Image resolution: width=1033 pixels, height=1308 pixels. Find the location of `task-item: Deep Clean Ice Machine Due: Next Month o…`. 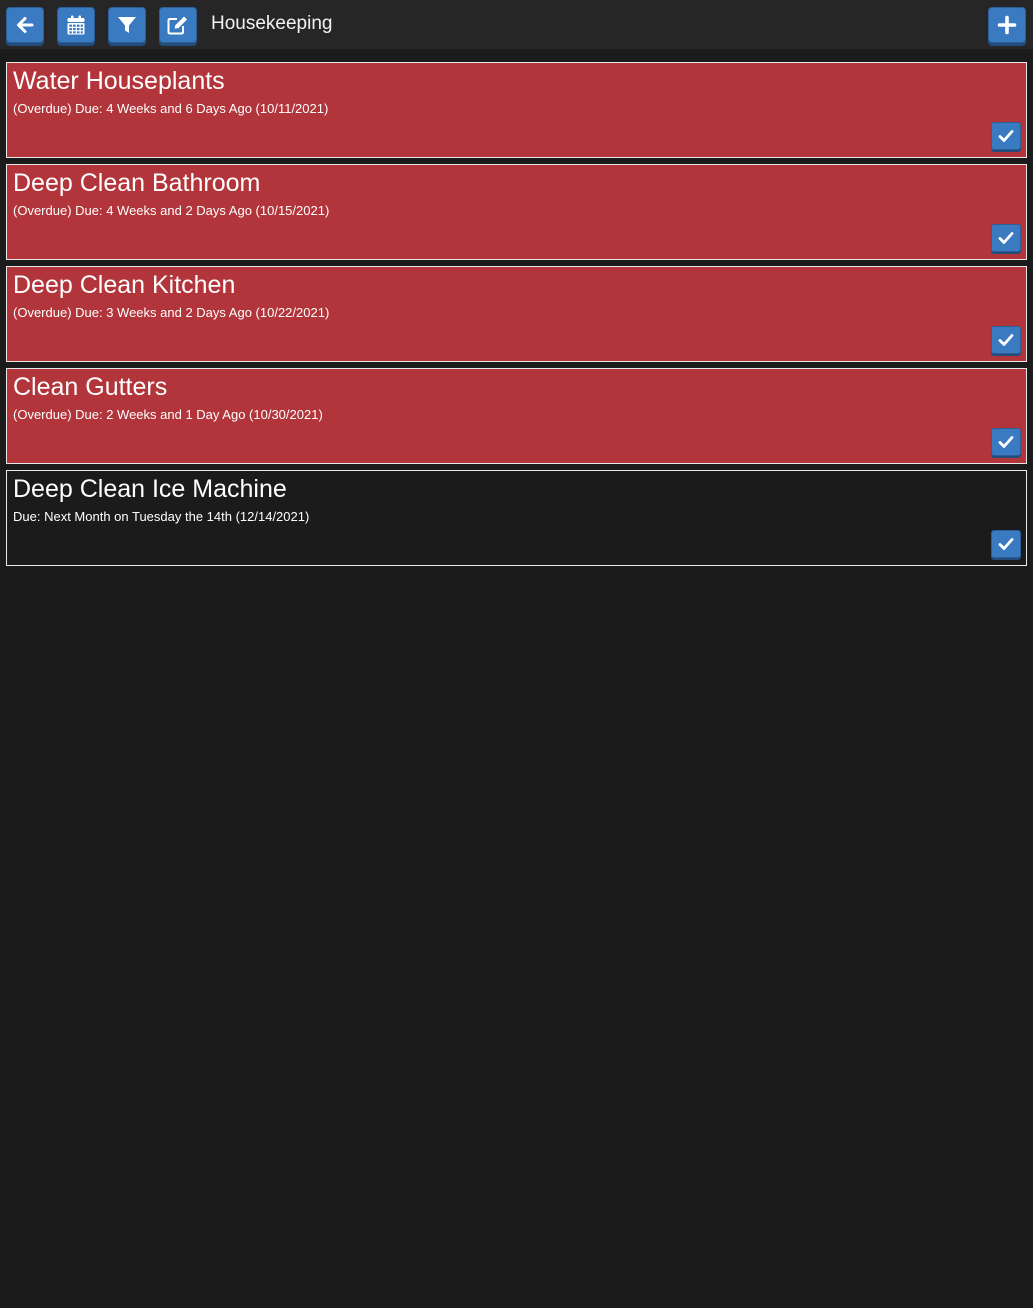

task-item: Deep Clean Ice Machine Due: Next Month o… is located at coordinates (516, 518).